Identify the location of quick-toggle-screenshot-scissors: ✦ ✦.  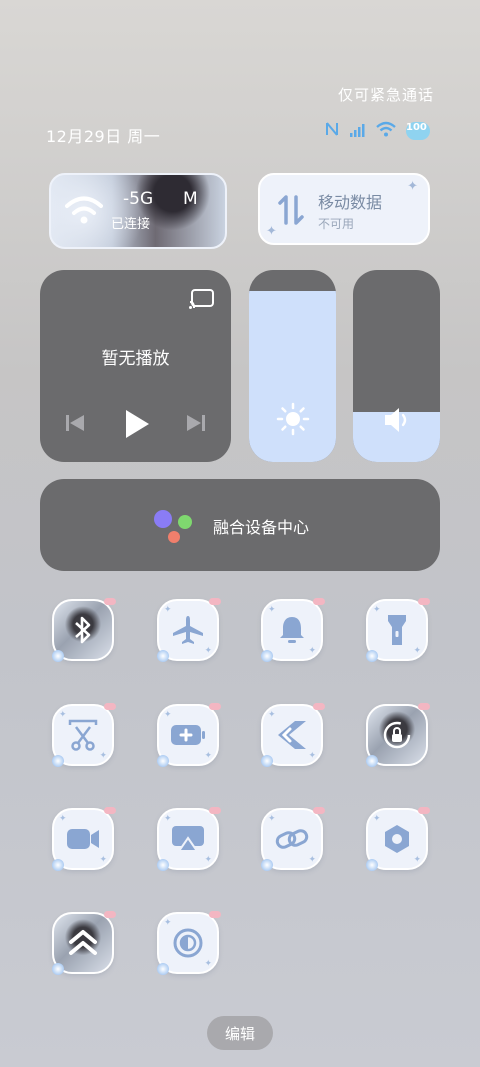
(84, 735).